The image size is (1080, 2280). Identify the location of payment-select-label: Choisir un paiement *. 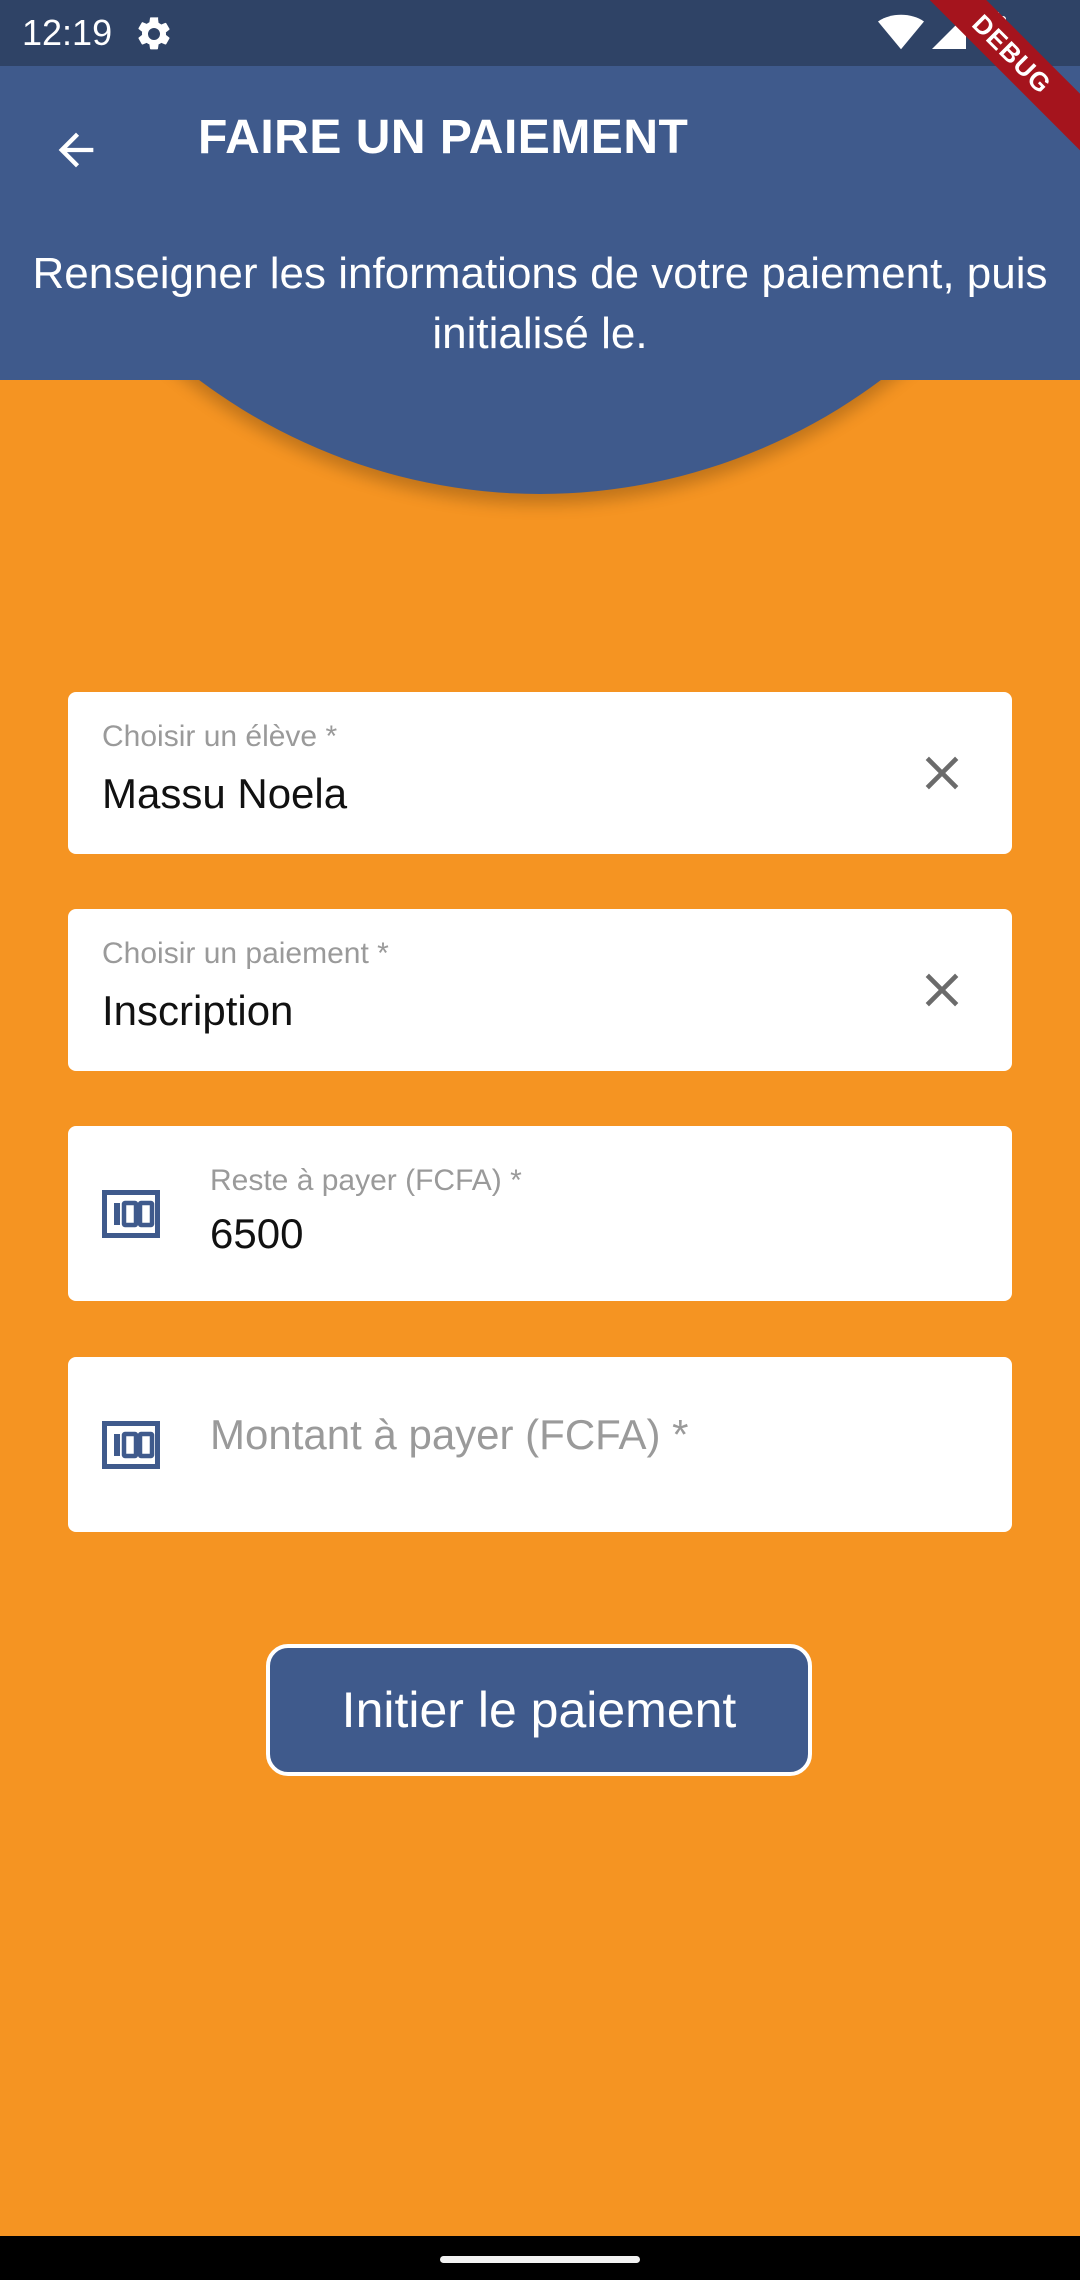
(245, 953).